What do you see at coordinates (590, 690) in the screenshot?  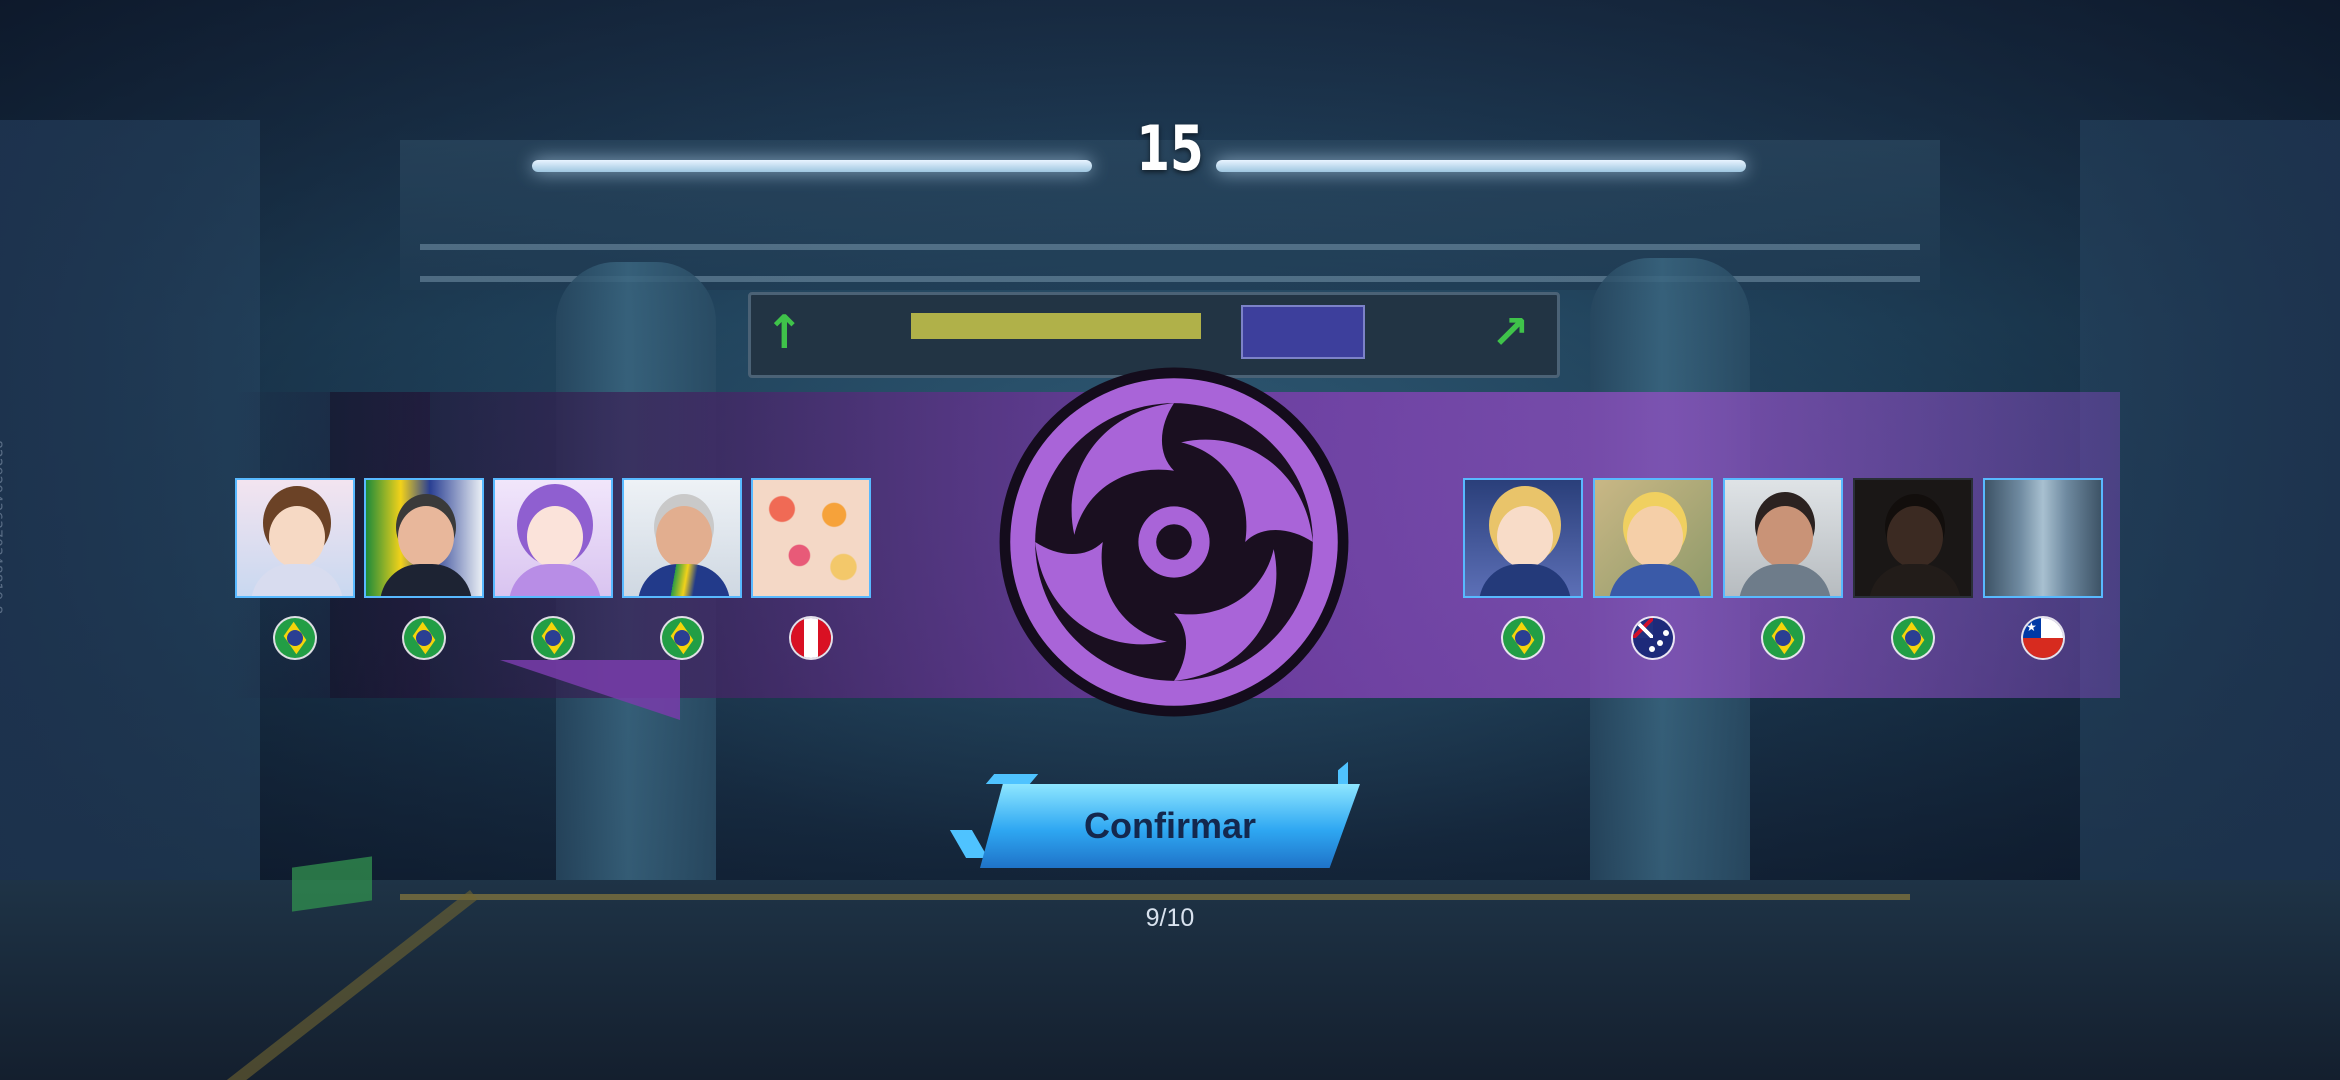 I see `band-decoration` at bounding box center [590, 690].